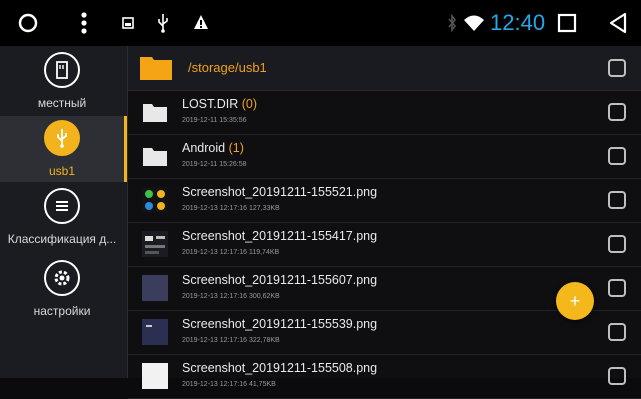  Describe the element at coordinates (231, 296) in the screenshot. I see `file-meta: 2019-12-13 12:17:16 300,62KB` at that location.